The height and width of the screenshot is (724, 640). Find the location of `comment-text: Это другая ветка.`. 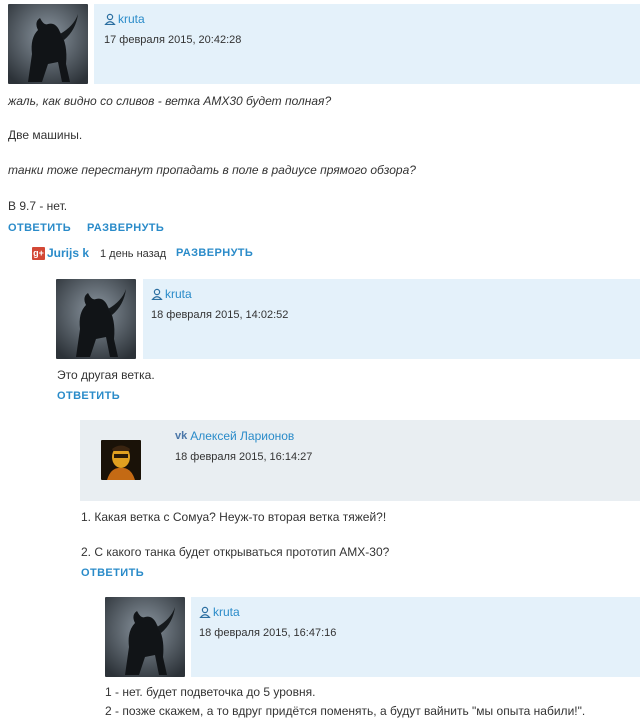

comment-text: Это другая ветка. is located at coordinates (106, 375).